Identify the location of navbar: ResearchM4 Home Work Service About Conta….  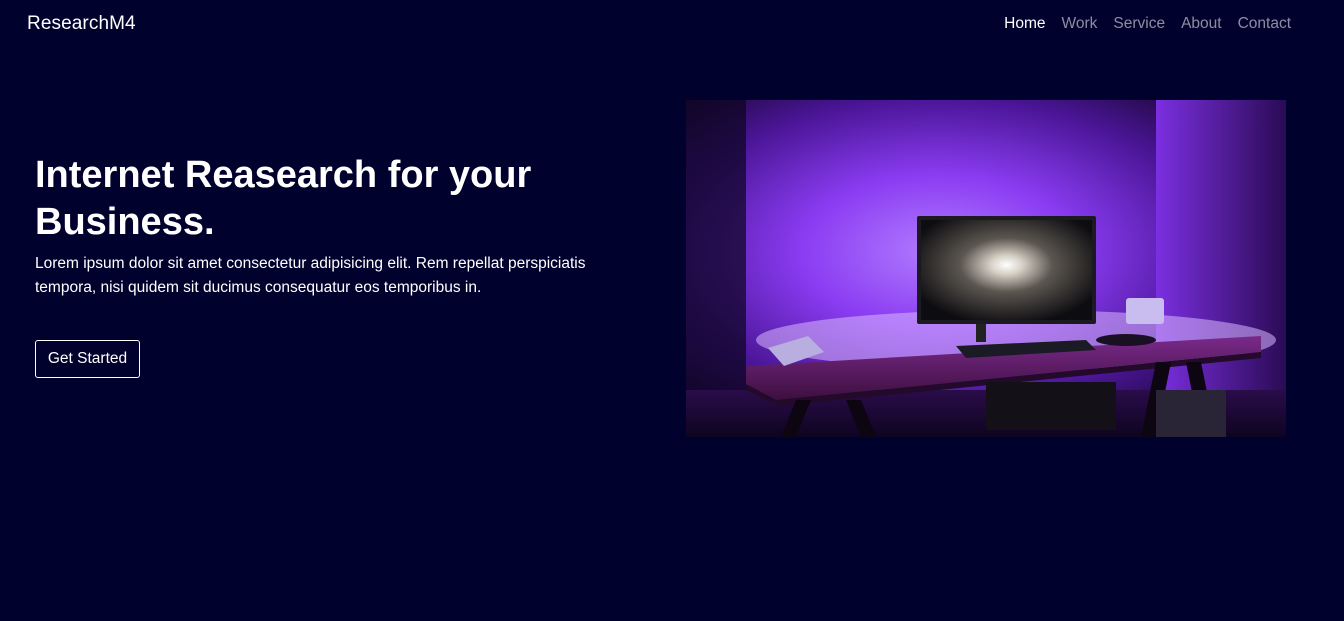
(672, 25).